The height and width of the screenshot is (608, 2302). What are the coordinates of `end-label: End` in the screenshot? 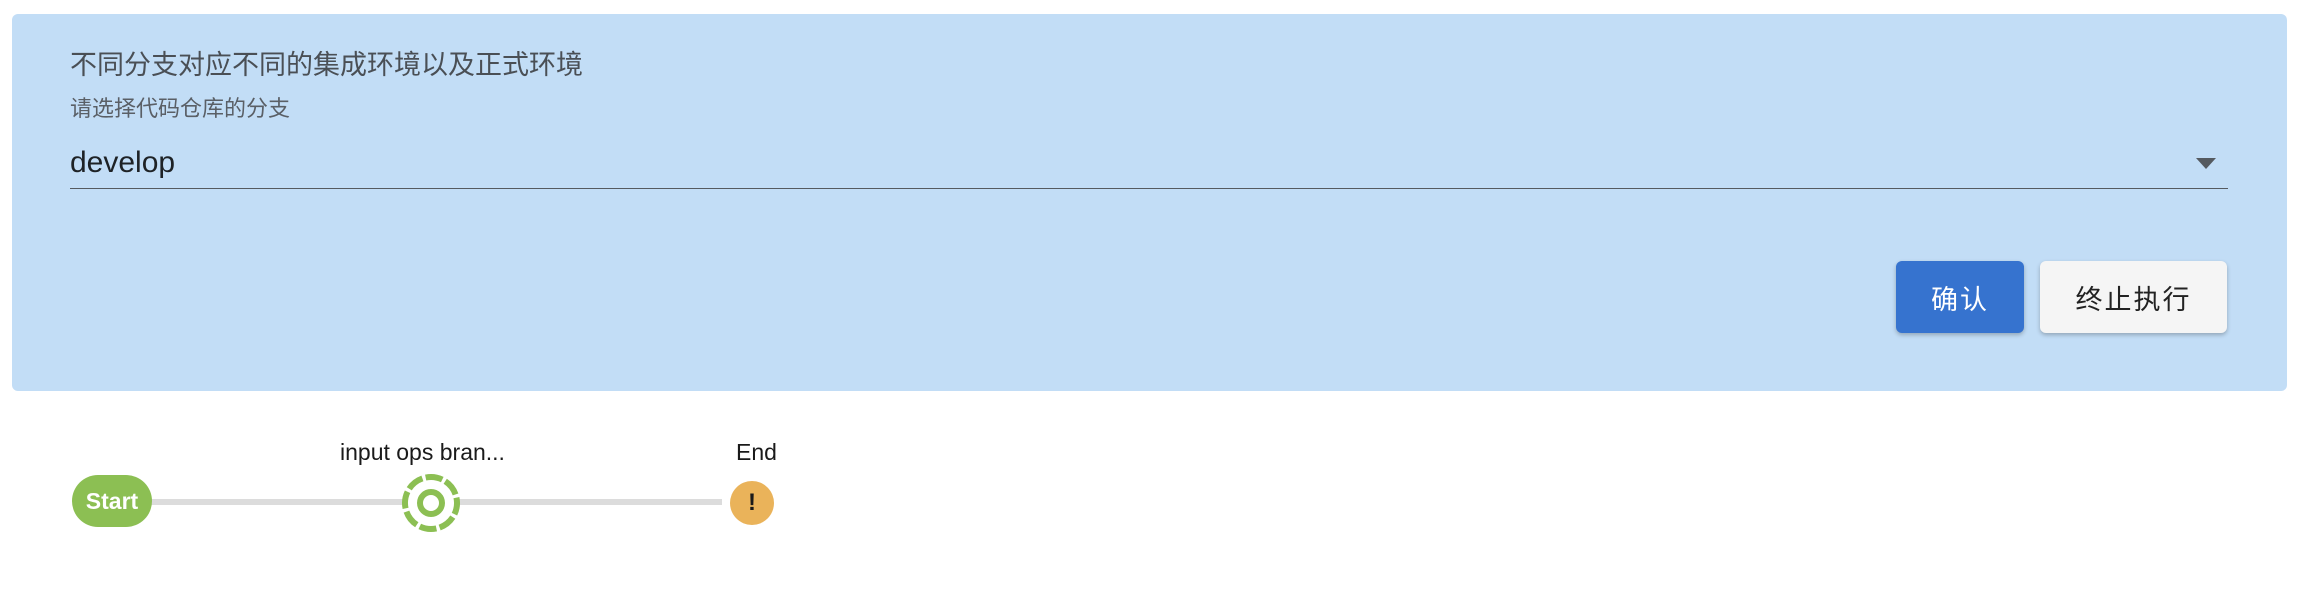 It's located at (756, 452).